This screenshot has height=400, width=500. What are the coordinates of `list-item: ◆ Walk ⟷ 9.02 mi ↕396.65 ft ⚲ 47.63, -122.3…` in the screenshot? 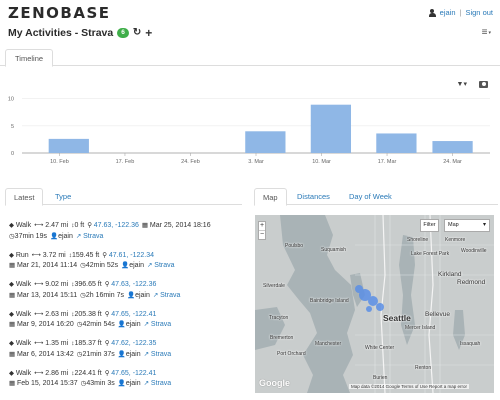 It's located at (127, 290).